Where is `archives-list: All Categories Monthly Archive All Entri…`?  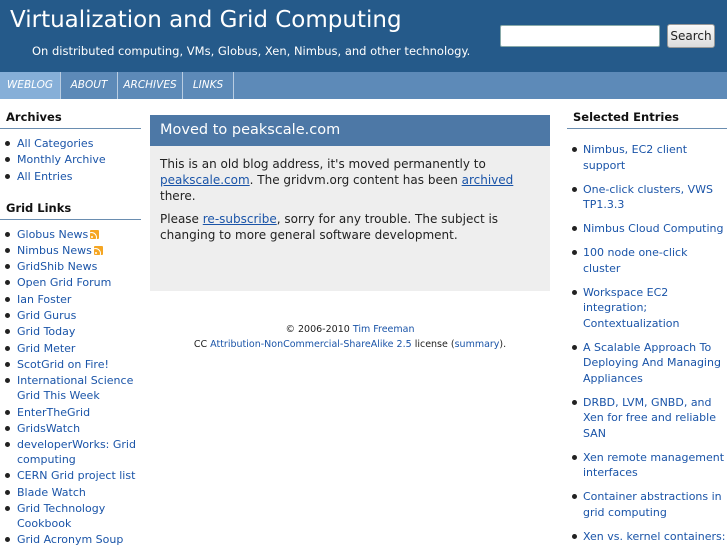
archives-list: All Categories Monthly Archive All Entri… is located at coordinates (70, 160).